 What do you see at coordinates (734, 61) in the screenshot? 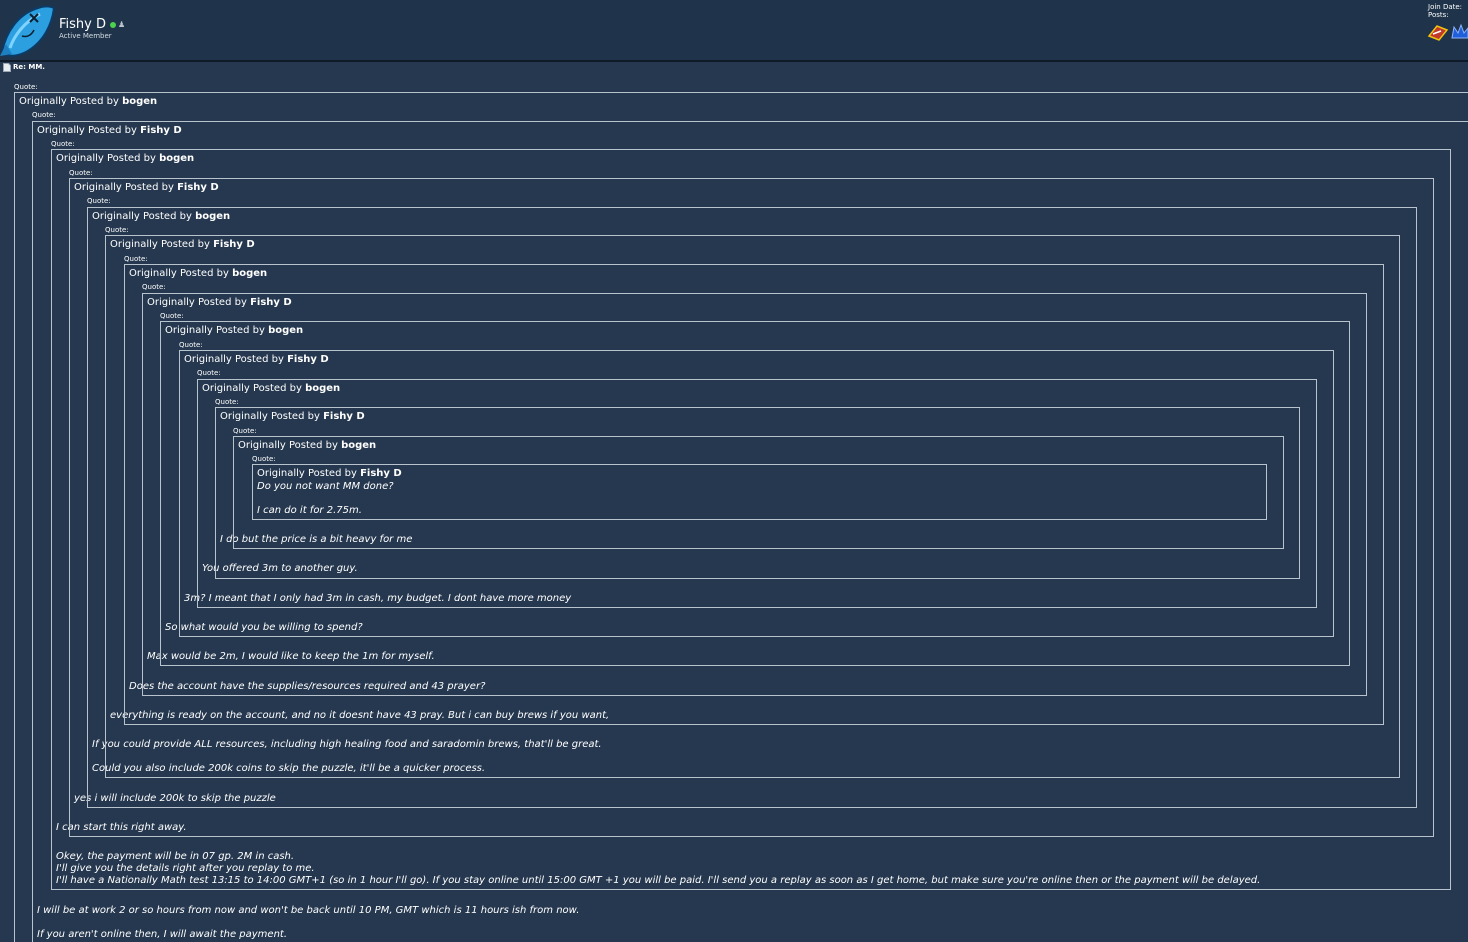
I see `header-separator` at bounding box center [734, 61].